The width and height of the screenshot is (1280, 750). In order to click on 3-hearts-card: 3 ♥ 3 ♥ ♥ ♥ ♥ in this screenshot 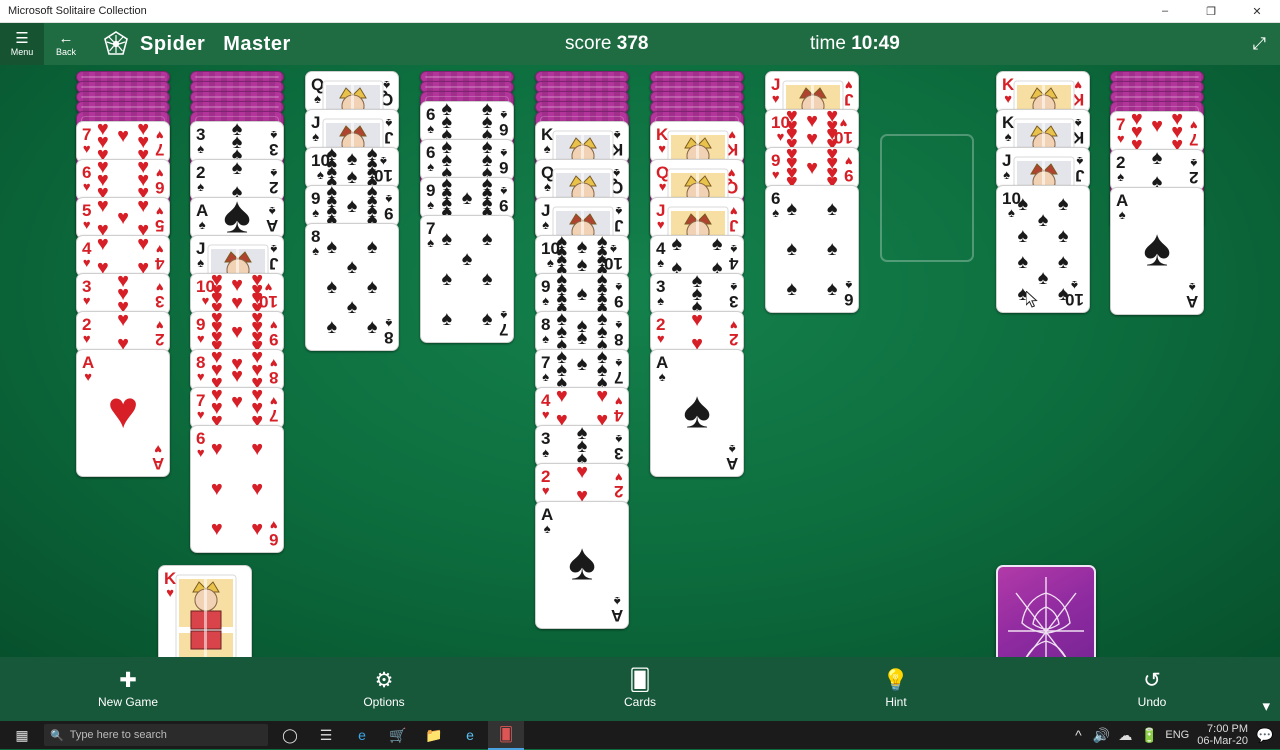, I will do `click(123, 294)`.